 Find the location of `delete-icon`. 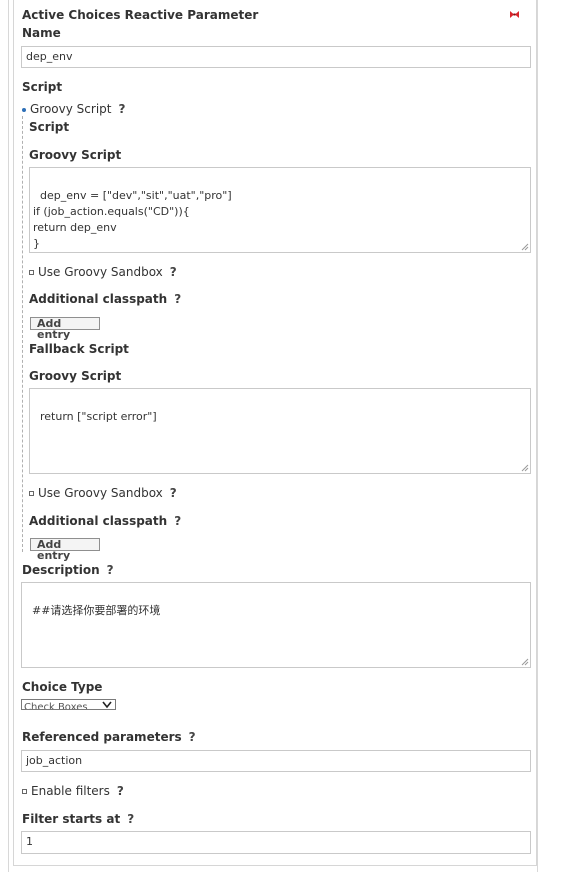

delete-icon is located at coordinates (514, 13).